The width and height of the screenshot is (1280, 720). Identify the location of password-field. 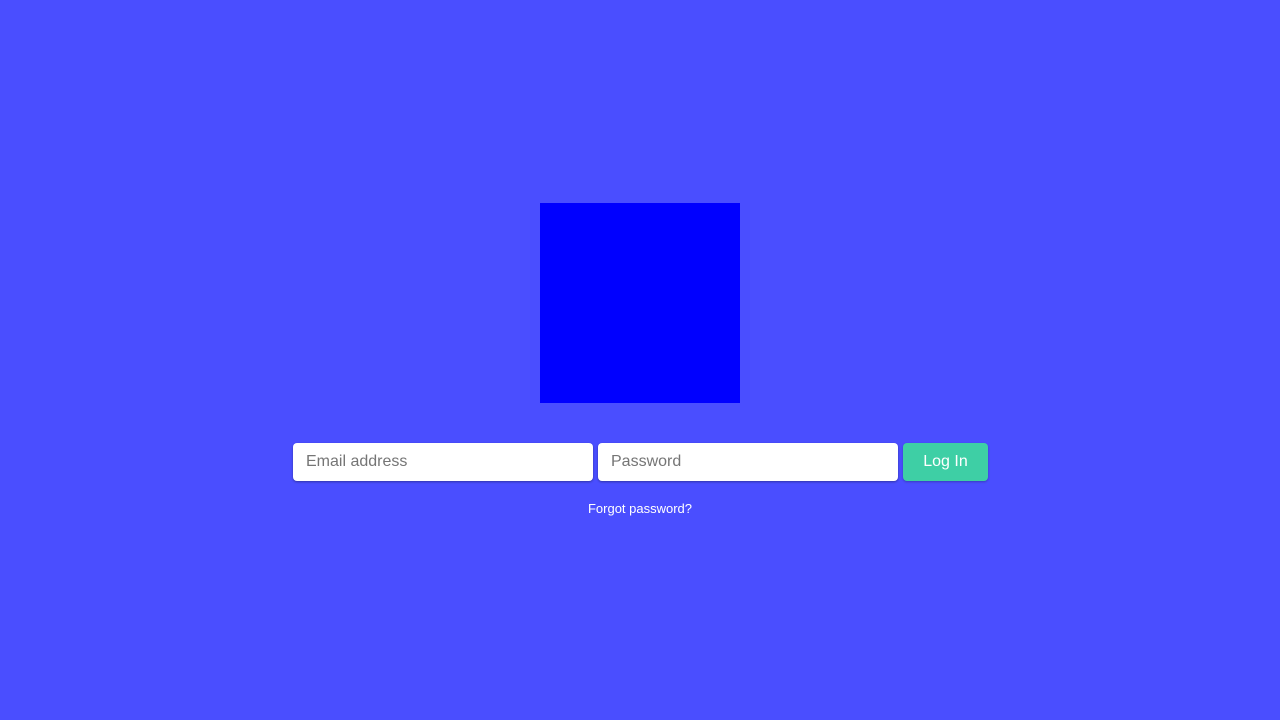
(748, 462).